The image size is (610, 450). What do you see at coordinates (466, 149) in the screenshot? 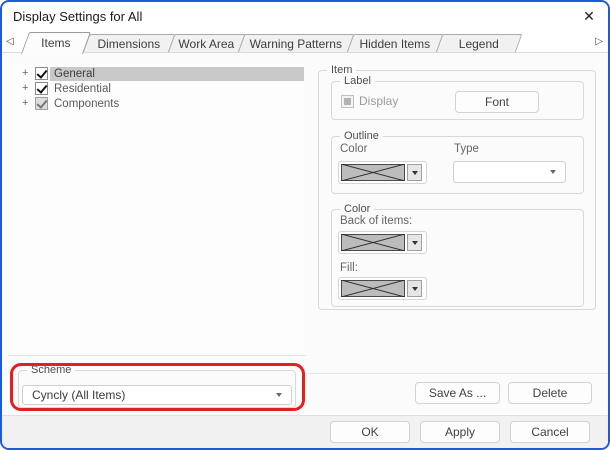
I see `outline-type-label: Type` at bounding box center [466, 149].